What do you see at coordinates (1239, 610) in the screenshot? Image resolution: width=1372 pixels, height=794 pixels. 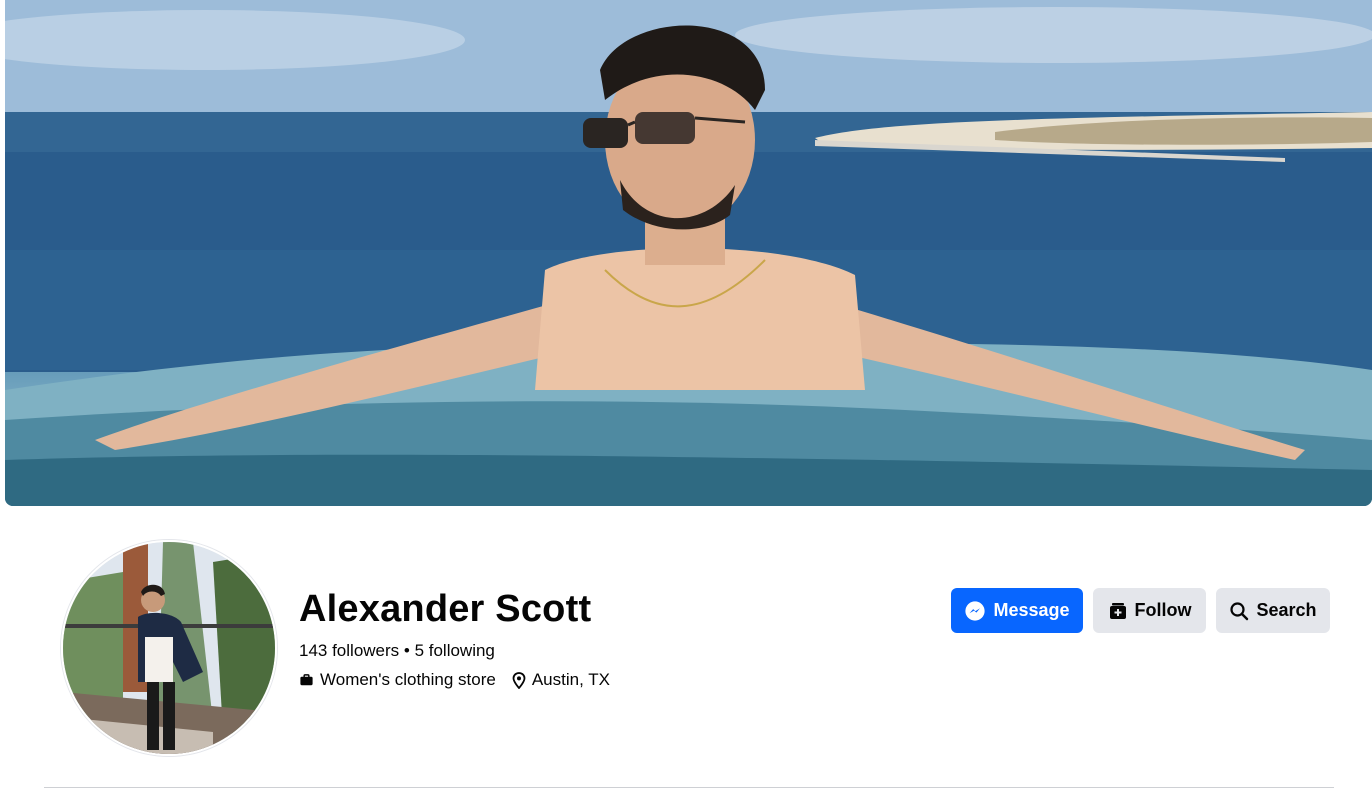 I see `search-icon` at bounding box center [1239, 610].